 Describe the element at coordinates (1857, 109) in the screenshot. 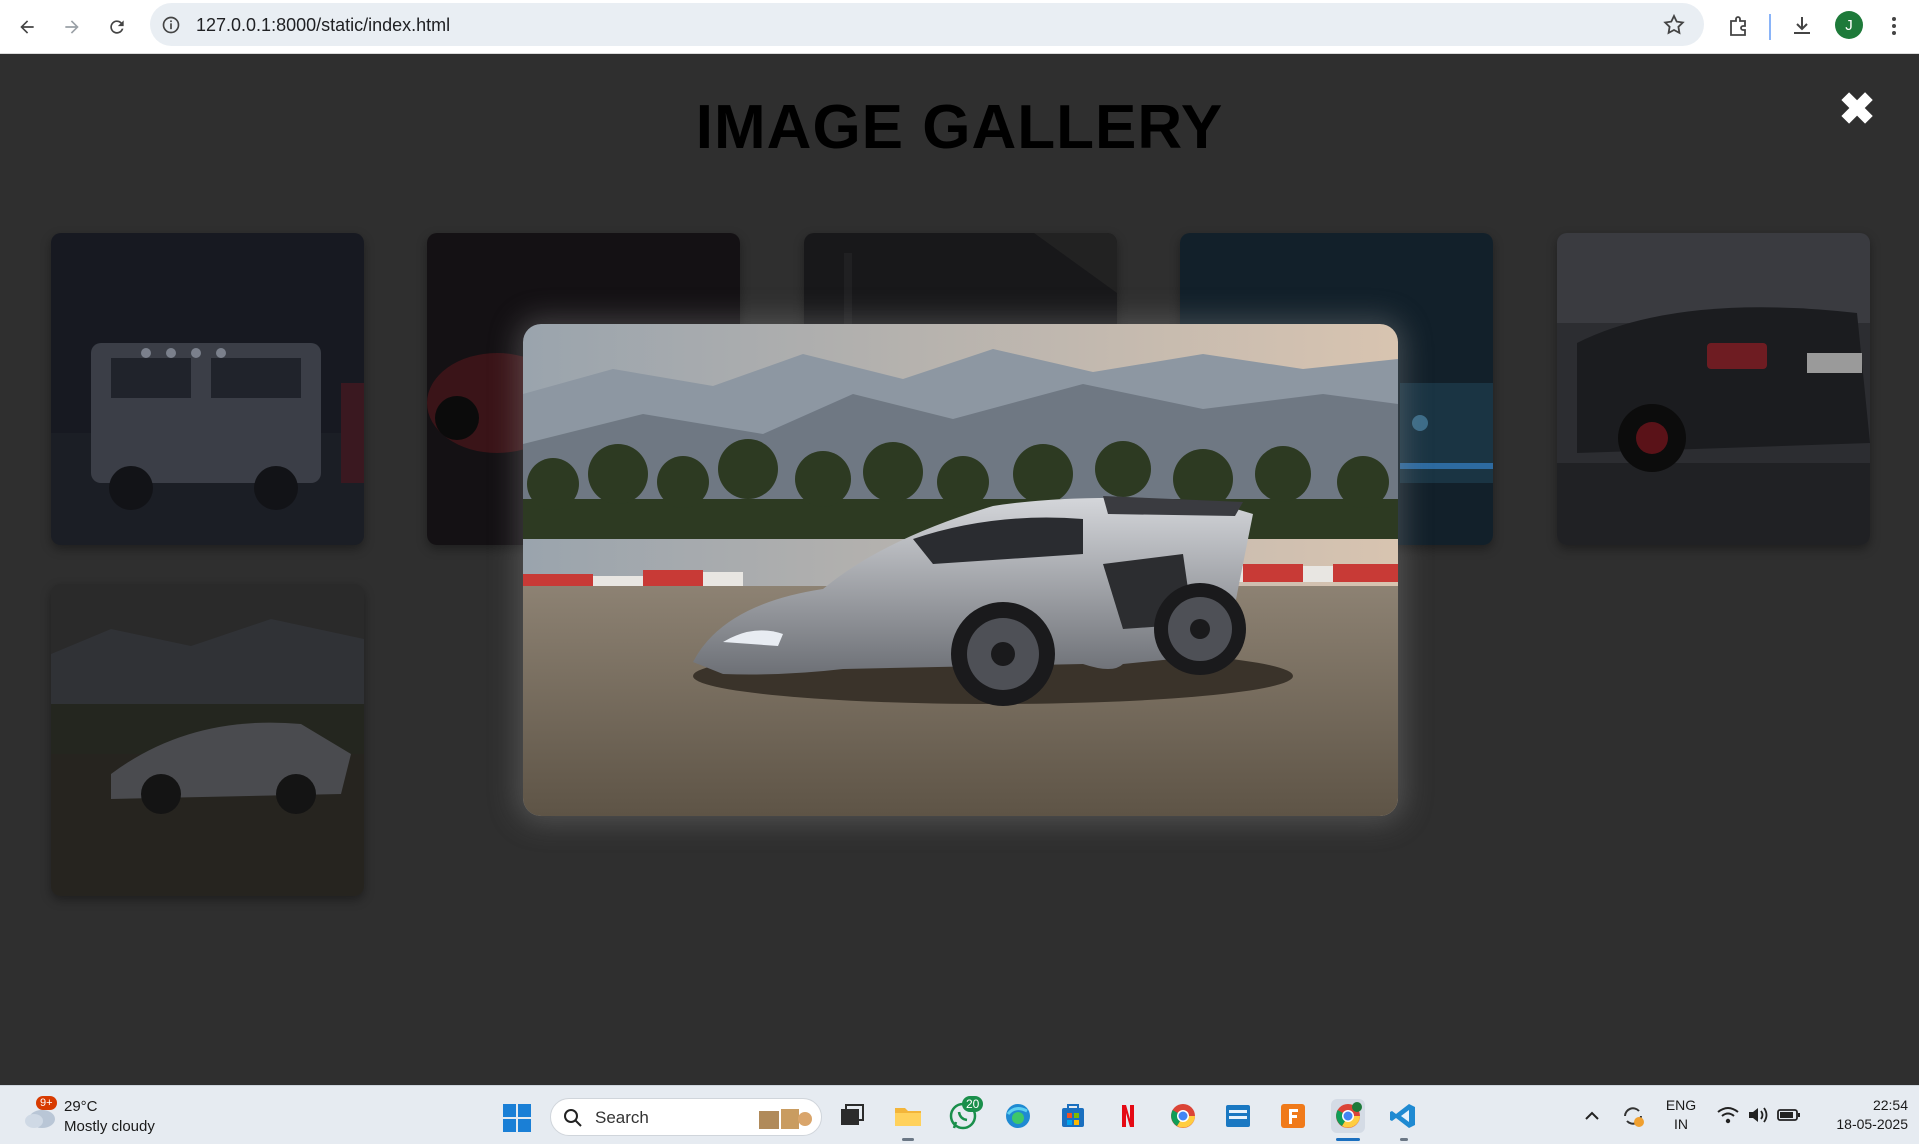

I see `close-lightbox-button: ✖` at that location.